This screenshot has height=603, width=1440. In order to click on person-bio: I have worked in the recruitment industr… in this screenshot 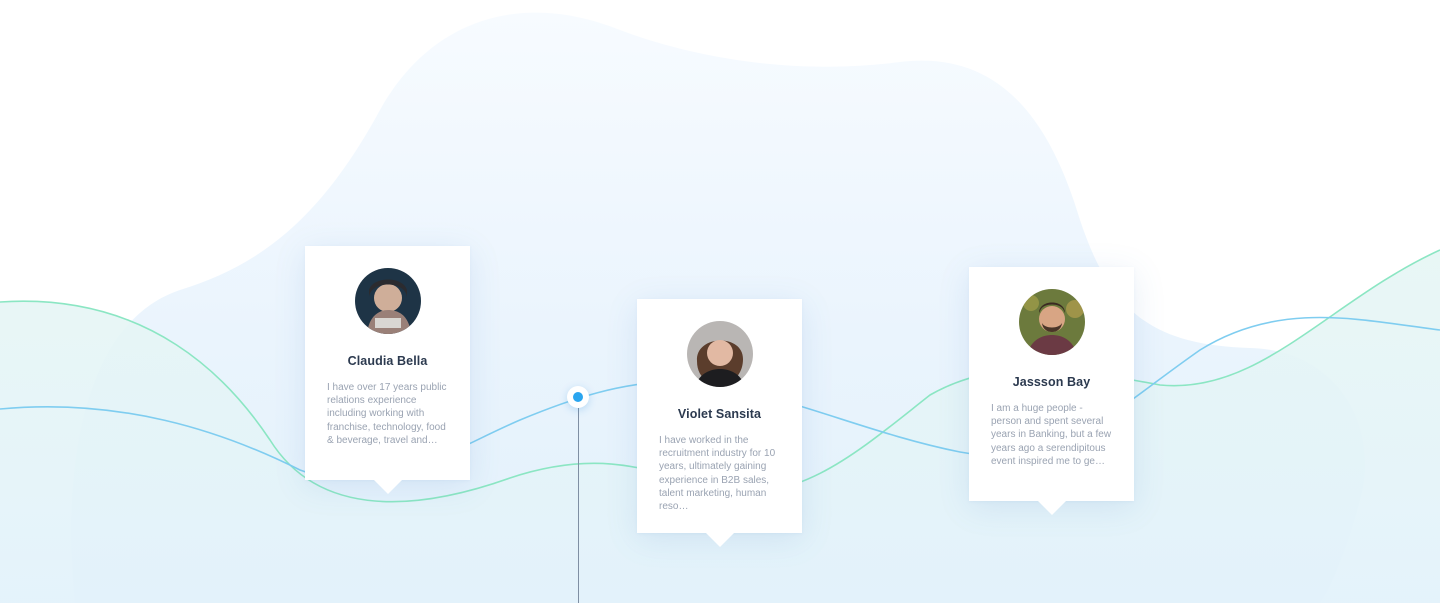, I will do `click(717, 474)`.